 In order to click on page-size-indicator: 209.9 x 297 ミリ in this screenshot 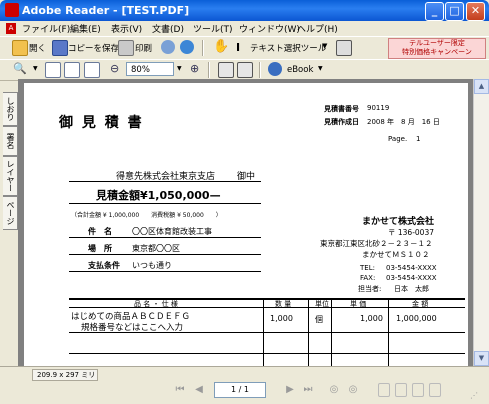, I will do `click(65, 375)`.